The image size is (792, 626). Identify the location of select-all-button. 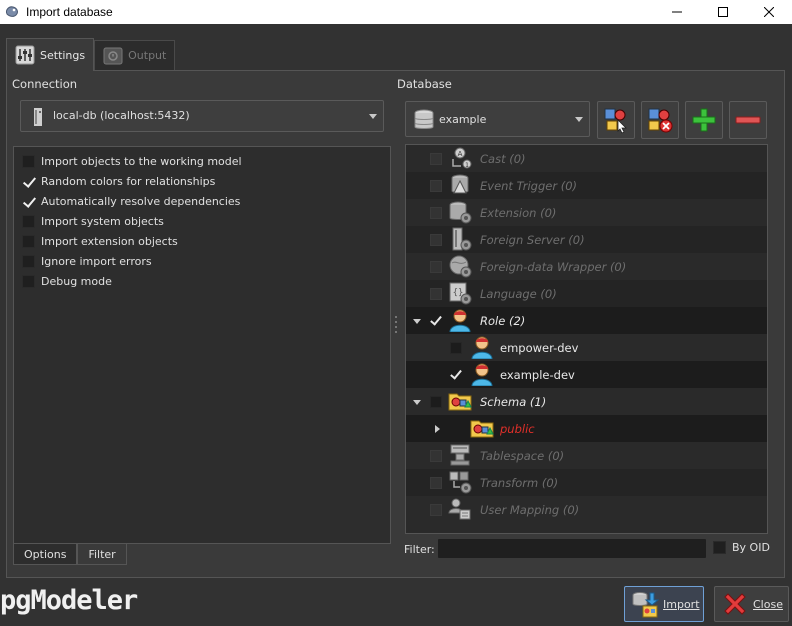
(616, 120).